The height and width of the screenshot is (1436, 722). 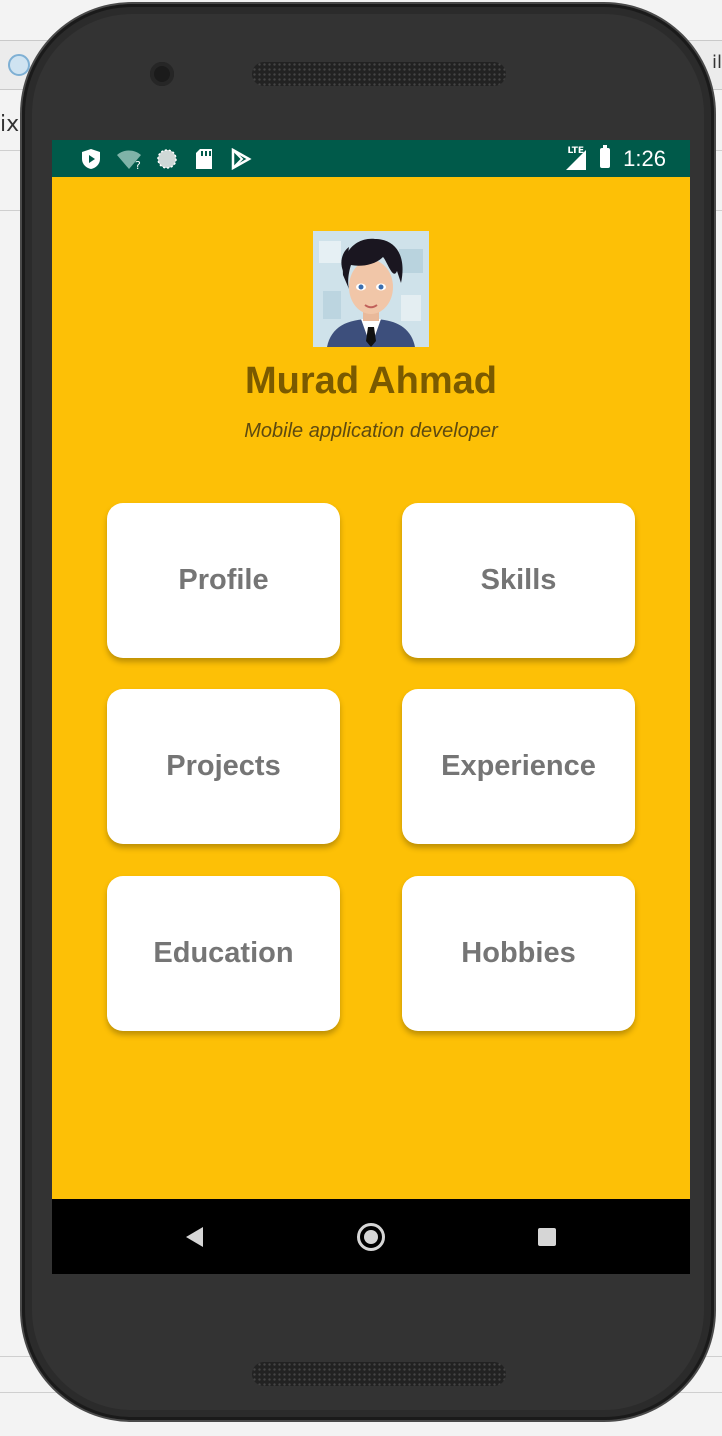 I want to click on front-camera, so click(x=162, y=74).